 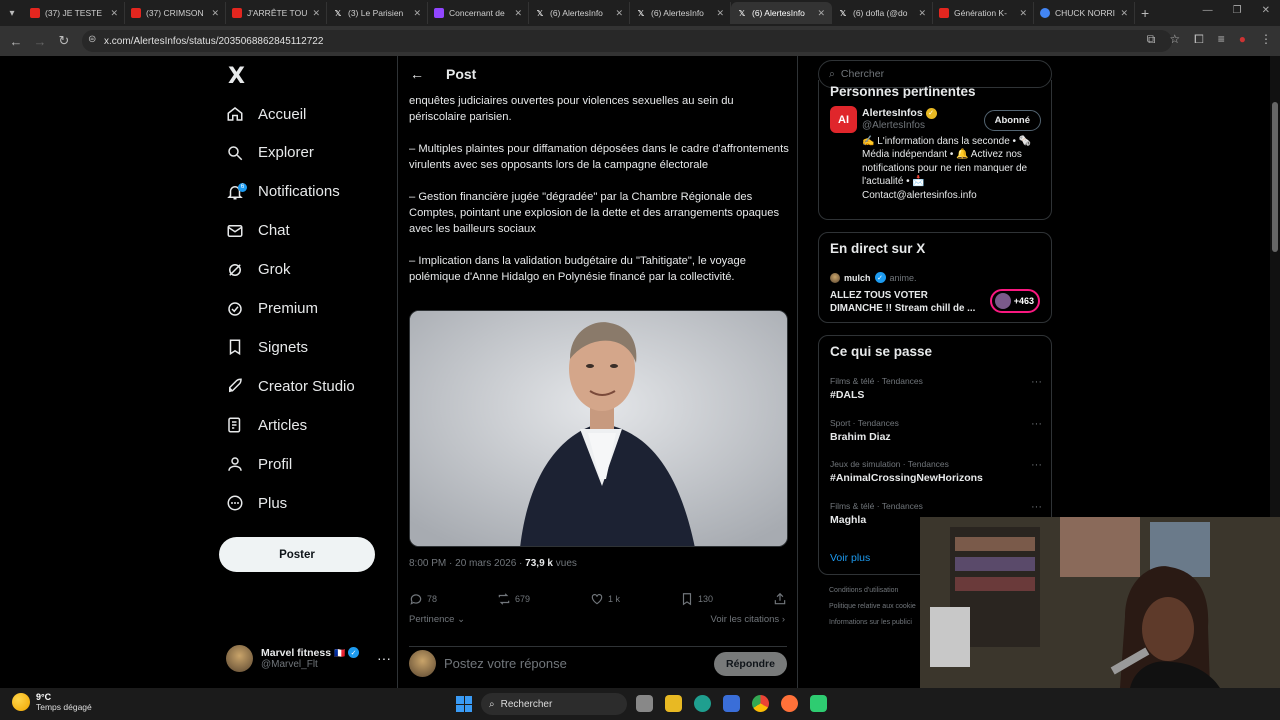 What do you see at coordinates (437, 619) in the screenshot?
I see `sort-relevance: Pertinence ⌄` at bounding box center [437, 619].